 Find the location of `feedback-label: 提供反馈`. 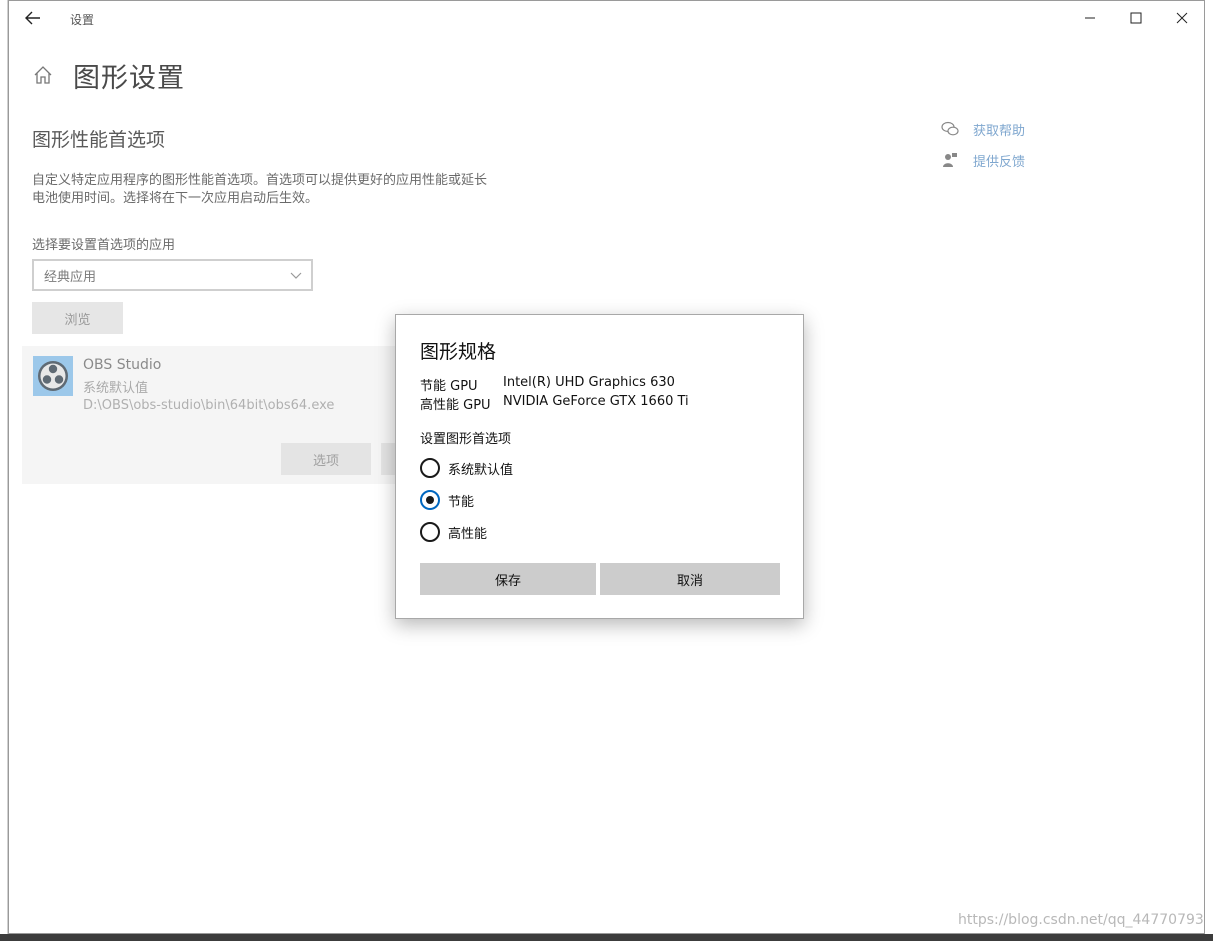

feedback-label: 提供反馈 is located at coordinates (999, 162).